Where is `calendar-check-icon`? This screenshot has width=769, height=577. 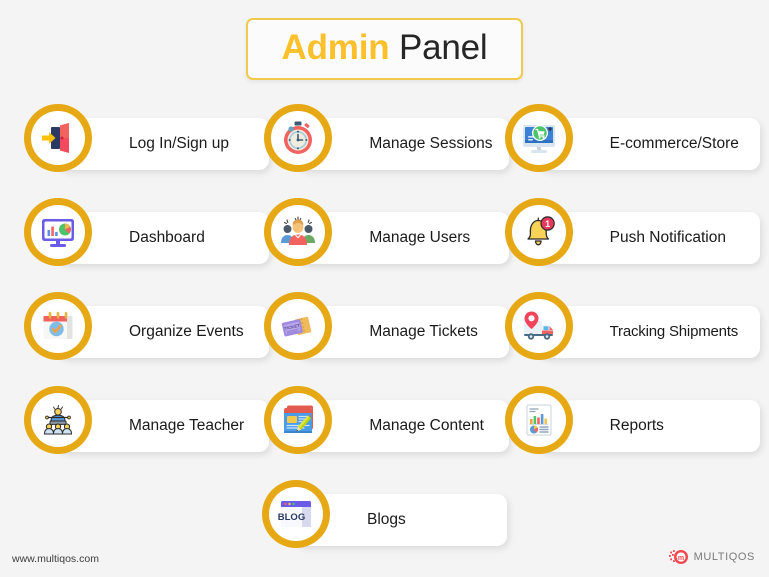
calendar-check-icon is located at coordinates (58, 326).